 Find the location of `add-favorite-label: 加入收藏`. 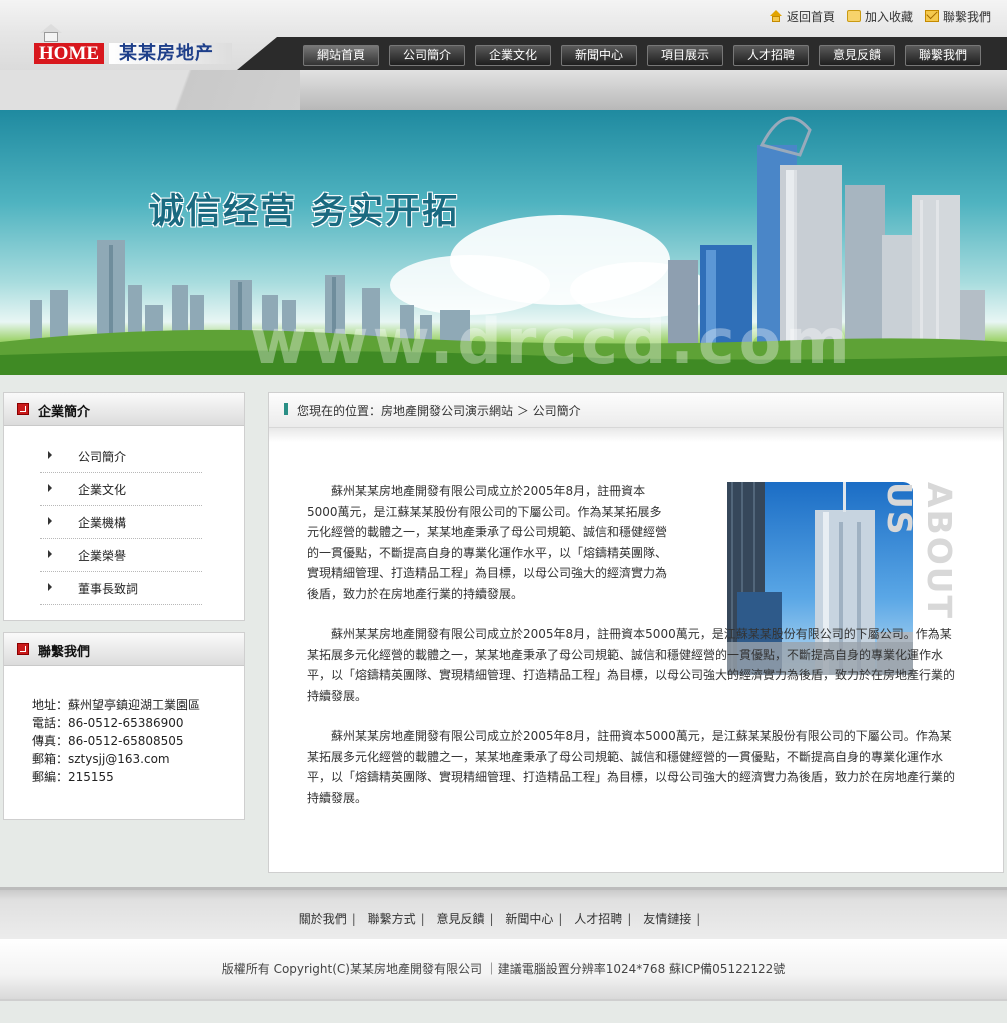

add-favorite-label: 加入收藏 is located at coordinates (888, 16).